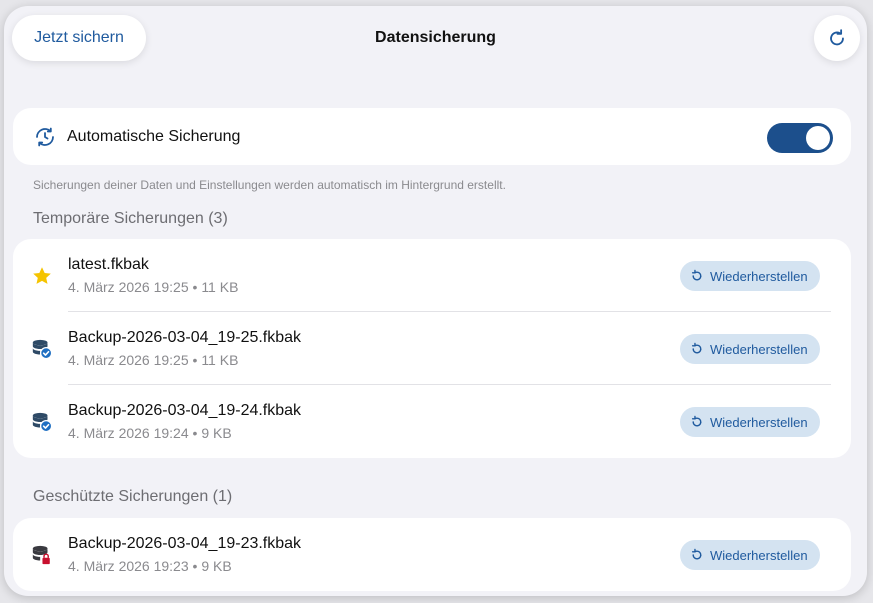 The height and width of the screenshot is (603, 873). Describe the element at coordinates (133, 496) in the screenshot. I see `section-title-protected: Geschützte Sicherungen (1)` at that location.